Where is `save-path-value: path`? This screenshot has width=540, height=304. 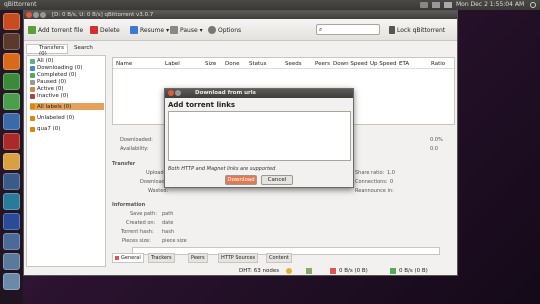
save-path-value: path is located at coordinates (168, 214).